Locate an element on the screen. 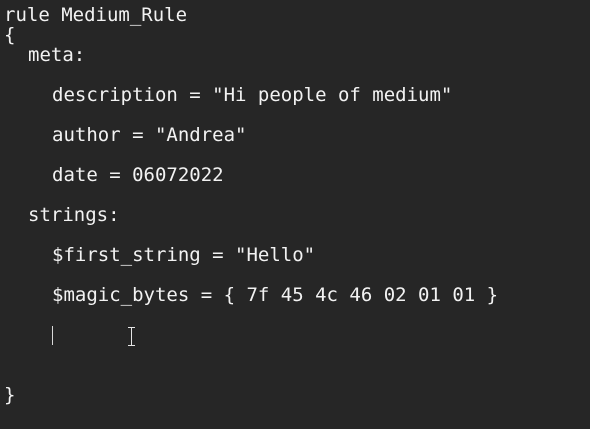 This screenshot has height=429, width=590. description-line: description = "Hi people of medium" is located at coordinates (252, 95).